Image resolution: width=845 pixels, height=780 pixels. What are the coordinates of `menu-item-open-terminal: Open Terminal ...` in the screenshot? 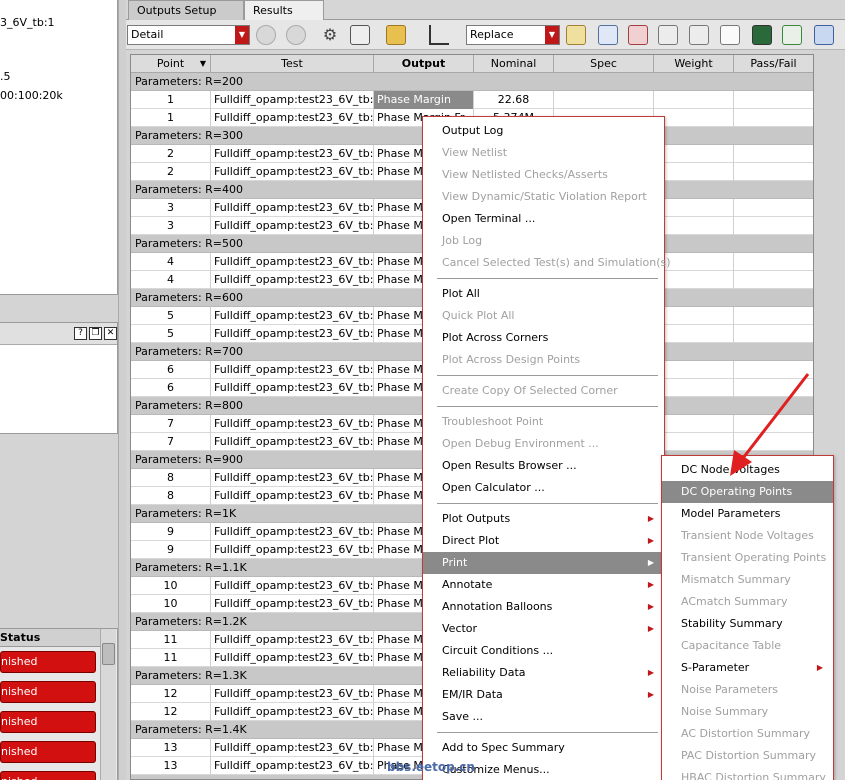 It's located at (543, 219).